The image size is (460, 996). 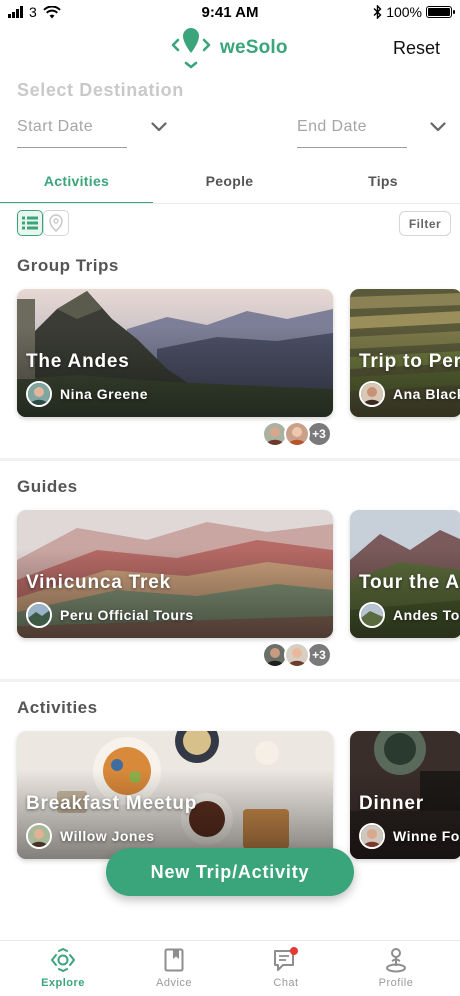 I want to click on nav-label: Advice, so click(x=174, y=983).